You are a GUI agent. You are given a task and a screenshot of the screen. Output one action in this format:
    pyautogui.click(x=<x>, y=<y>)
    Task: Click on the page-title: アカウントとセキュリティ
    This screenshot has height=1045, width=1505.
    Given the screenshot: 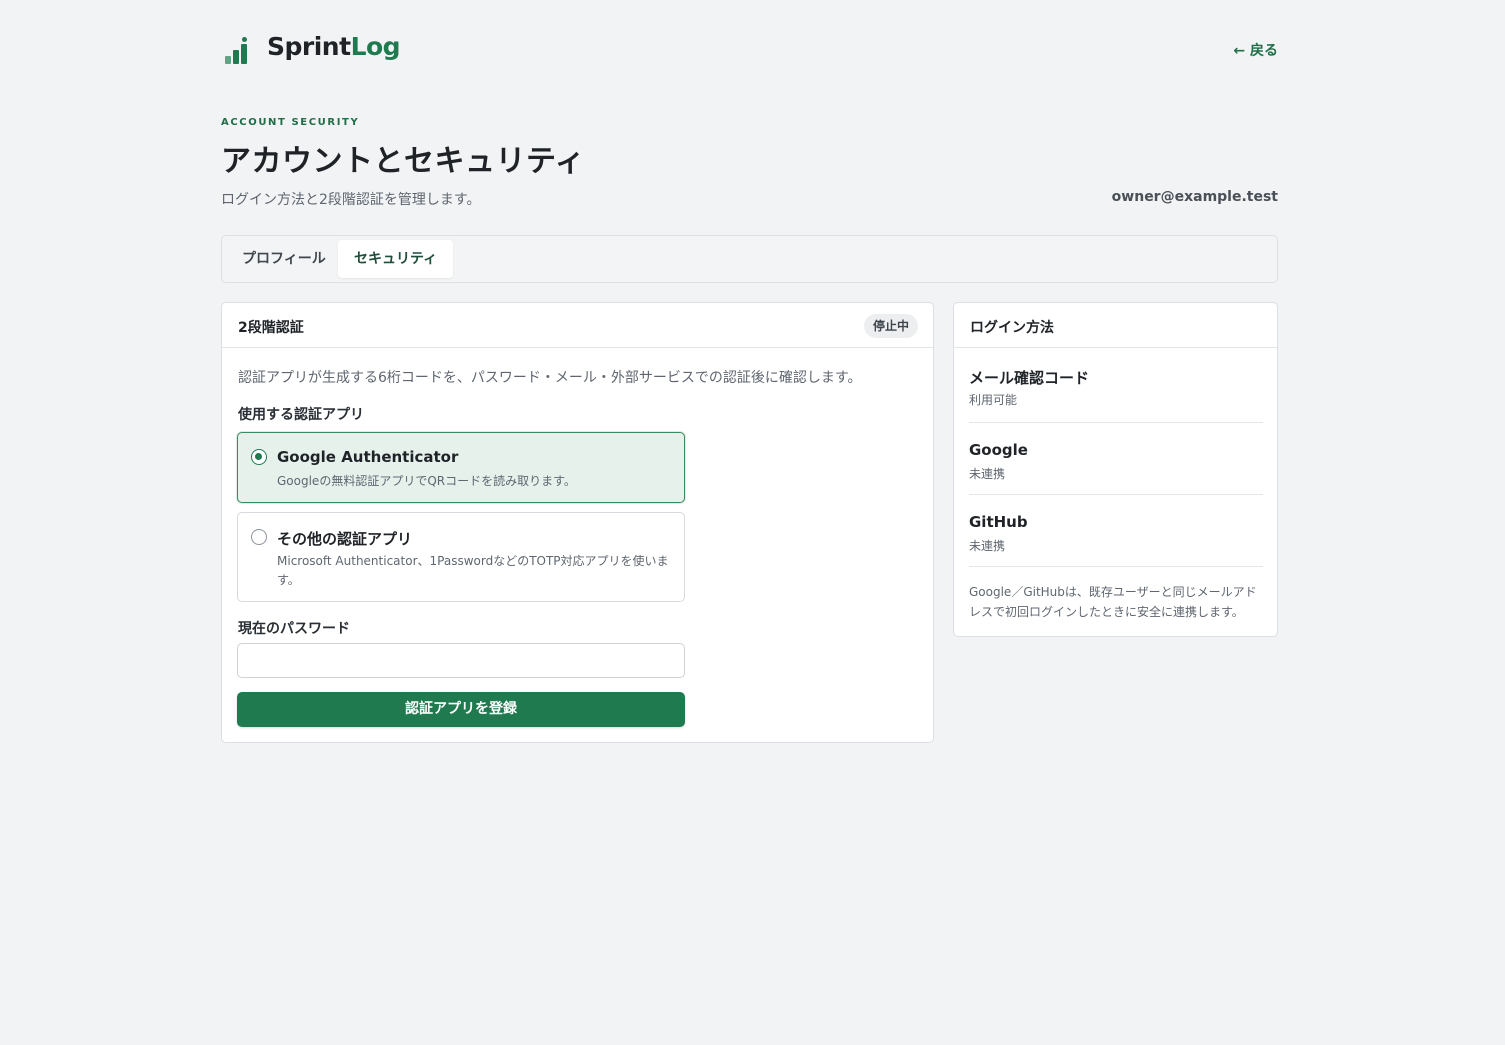 What is the action you would take?
    pyautogui.click(x=403, y=161)
    